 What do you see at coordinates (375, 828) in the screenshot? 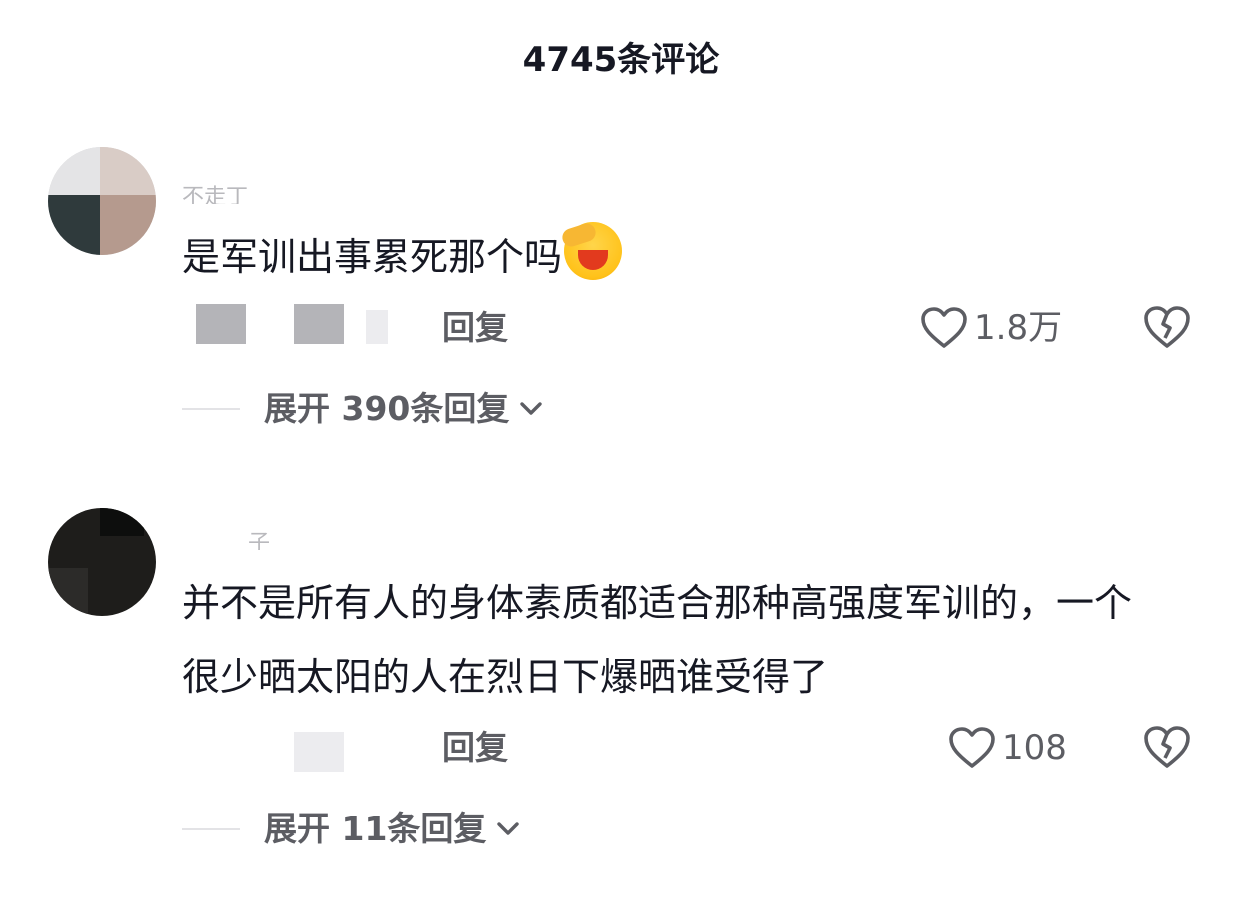
I see `expand-replies-label: 展开 11条回复` at bounding box center [375, 828].